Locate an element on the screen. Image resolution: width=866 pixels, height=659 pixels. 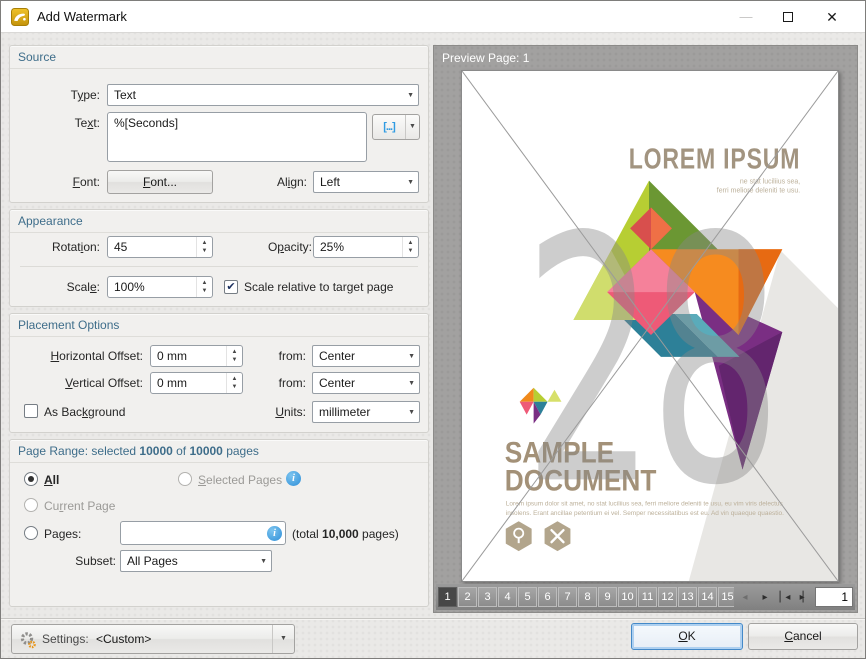
page-thumbnail-1: 1 is located at coordinates (447, 597).